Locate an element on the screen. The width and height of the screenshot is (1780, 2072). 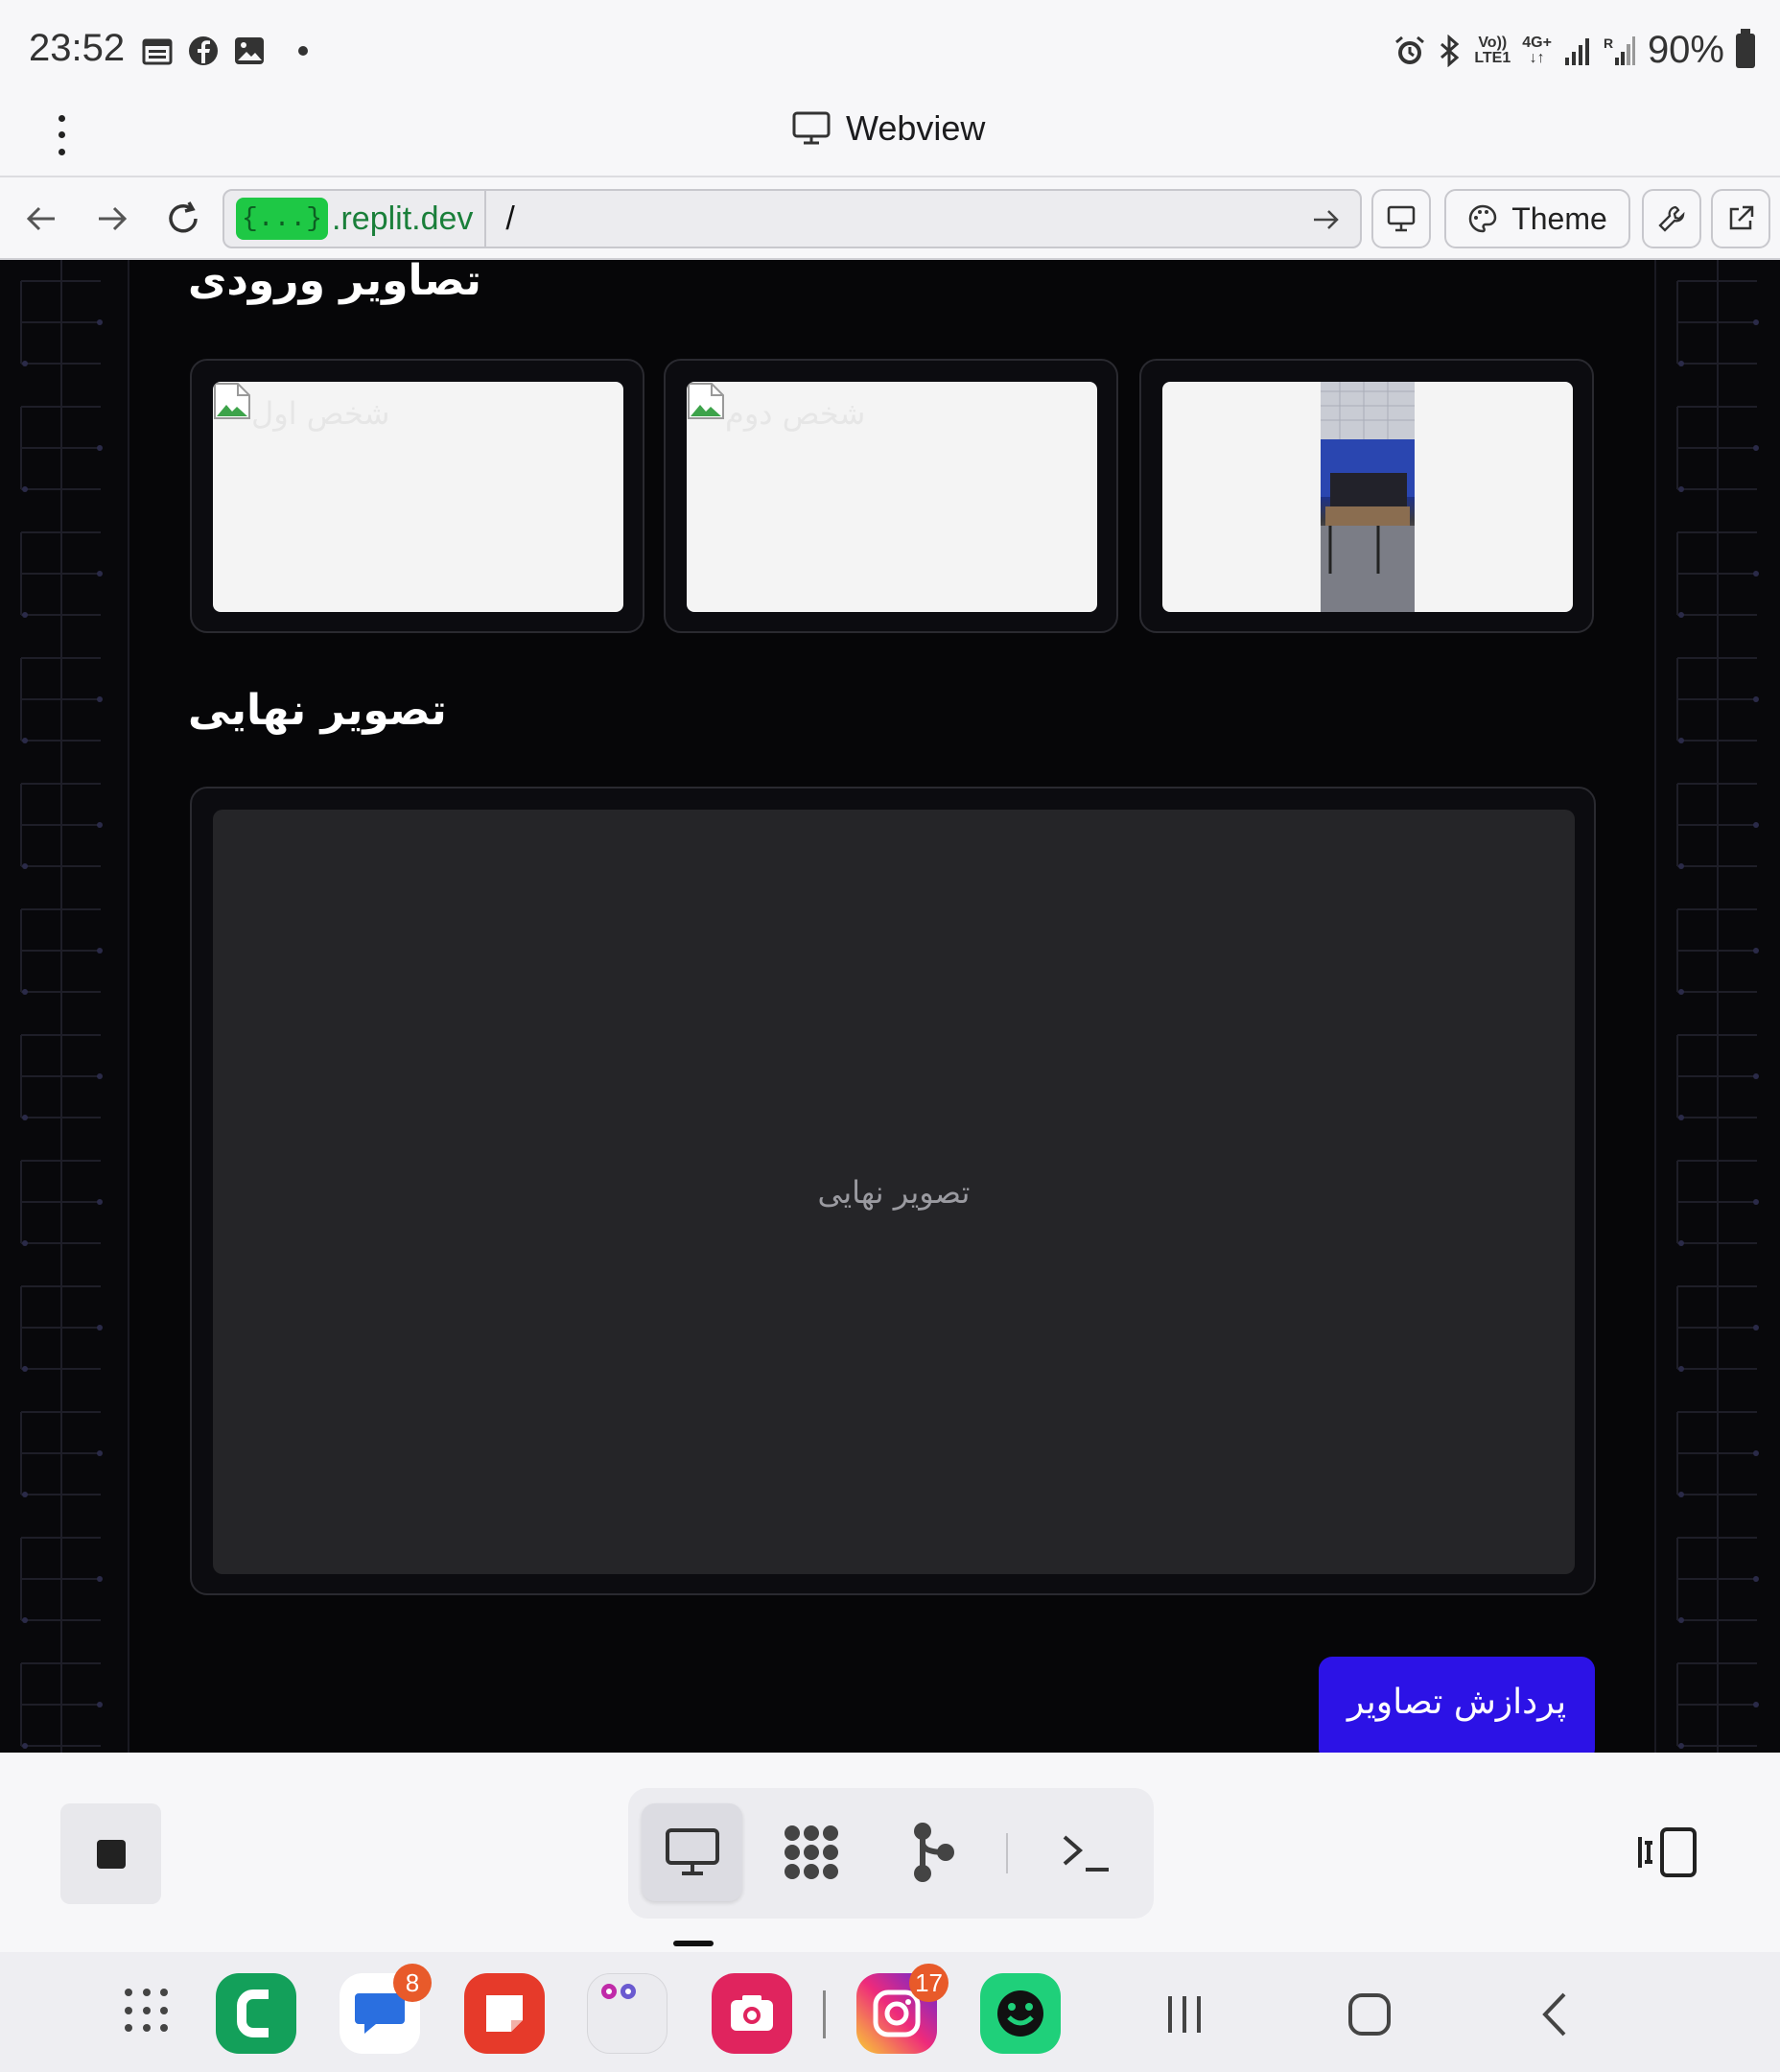
webview-title: Webview is located at coordinates (888, 128).